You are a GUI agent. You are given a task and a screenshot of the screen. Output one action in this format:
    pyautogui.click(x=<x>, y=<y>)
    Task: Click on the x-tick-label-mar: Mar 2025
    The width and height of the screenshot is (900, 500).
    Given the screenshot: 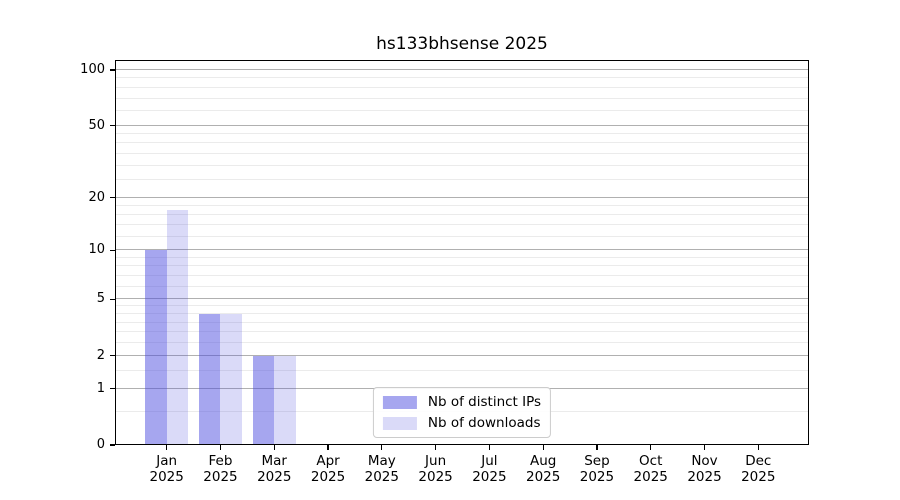 What is the action you would take?
    pyautogui.click(x=274, y=469)
    